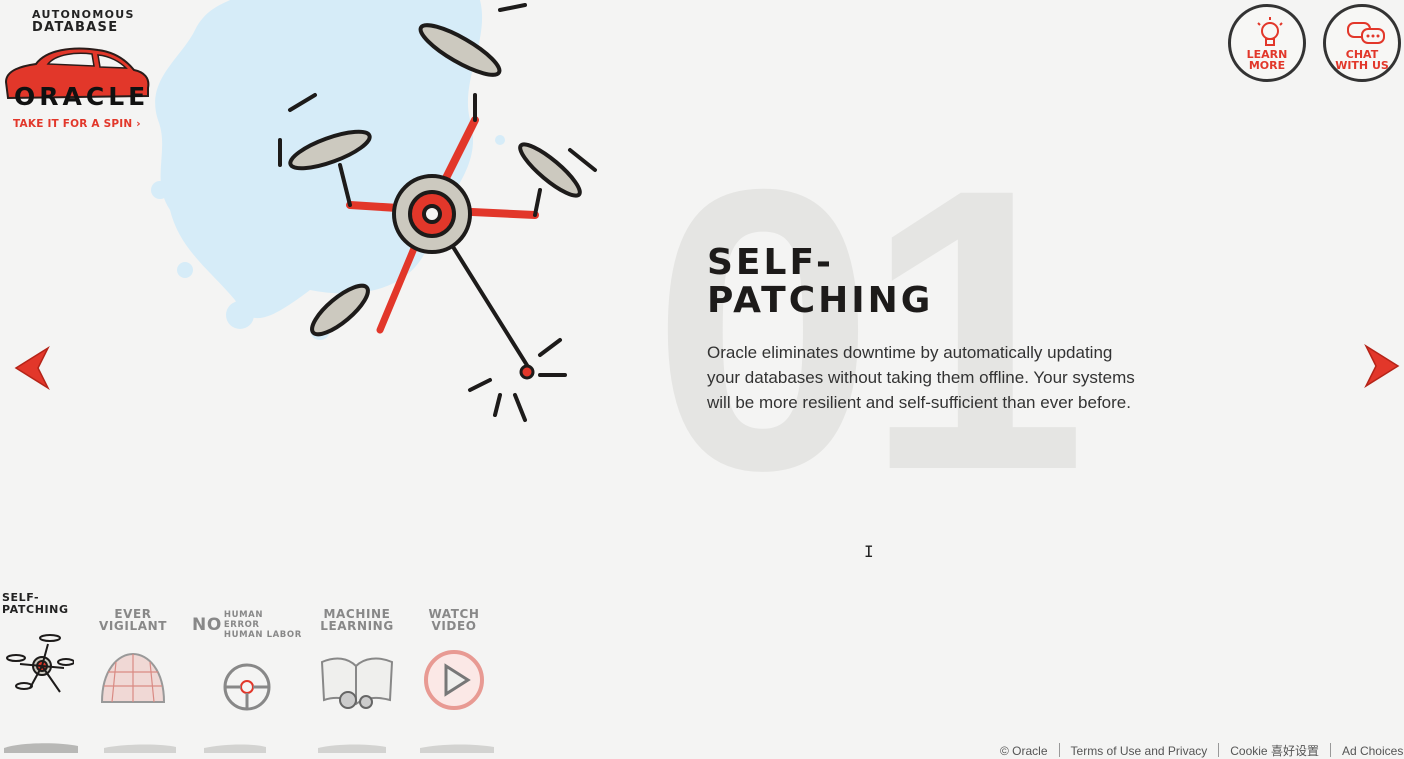  Describe the element at coordinates (207, 625) in the screenshot. I see `nav-label: NO` at that location.